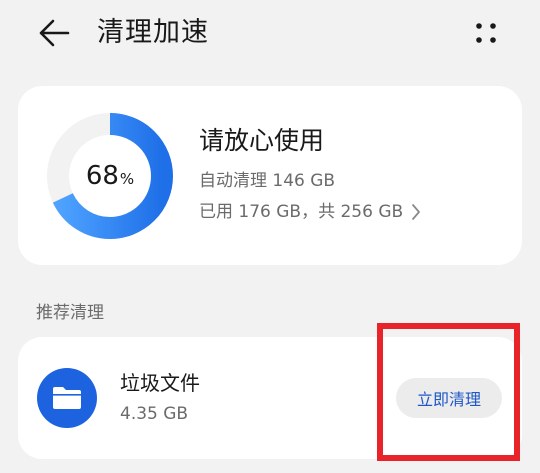 The width and height of the screenshot is (540, 473). What do you see at coordinates (67, 398) in the screenshot?
I see `folder-icon` at bounding box center [67, 398].